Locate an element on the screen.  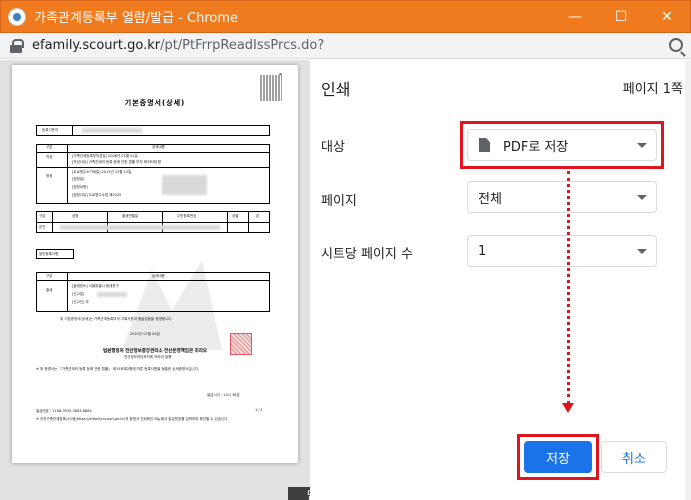
page-count: 페이지 1쪽 is located at coordinates (652, 89).